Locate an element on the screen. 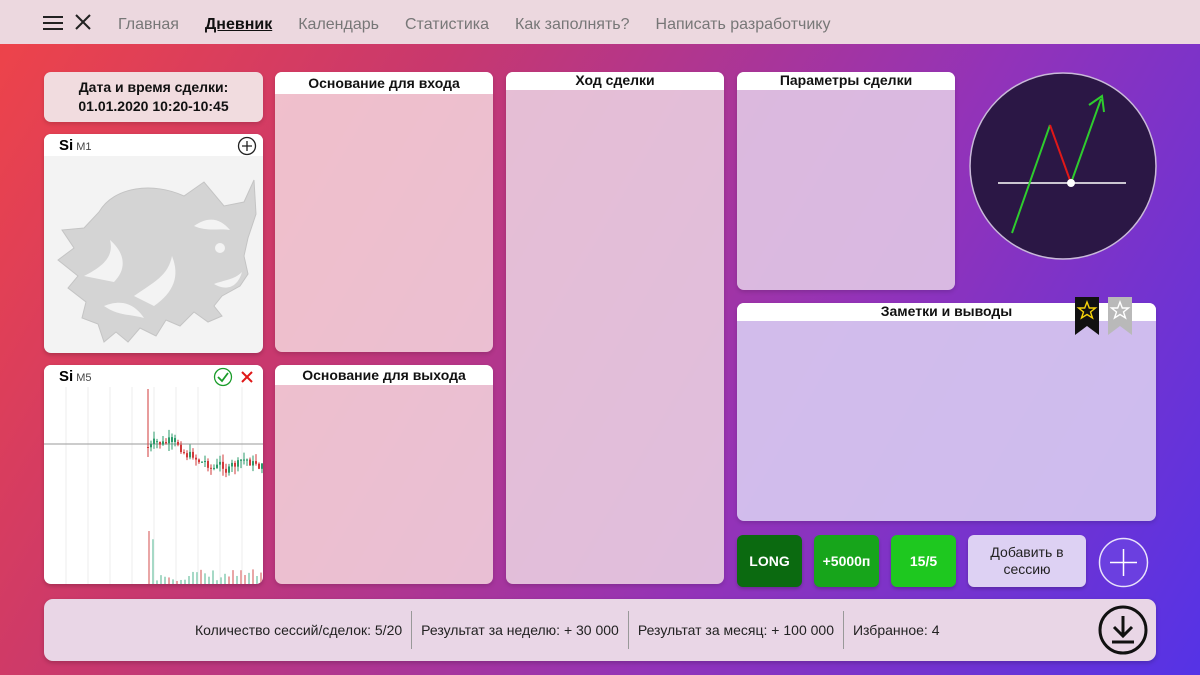  nav-calendar: Календарь is located at coordinates (338, 25).